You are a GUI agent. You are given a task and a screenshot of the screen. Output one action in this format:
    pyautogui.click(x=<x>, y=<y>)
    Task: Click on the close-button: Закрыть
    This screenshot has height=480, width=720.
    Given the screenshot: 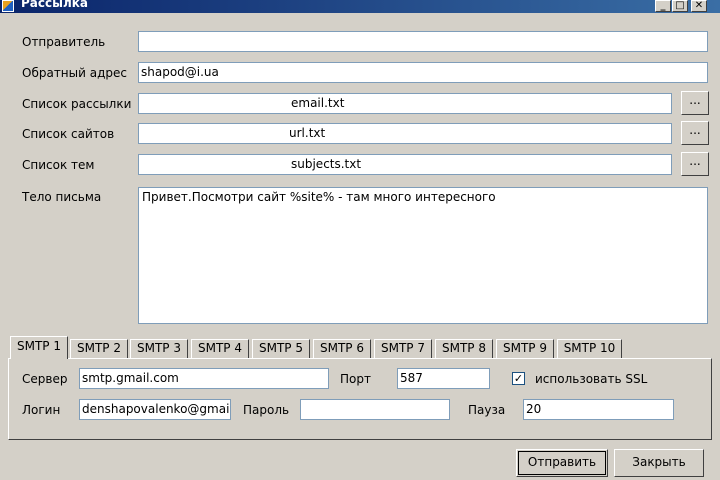 What is the action you would take?
    pyautogui.click(x=659, y=463)
    